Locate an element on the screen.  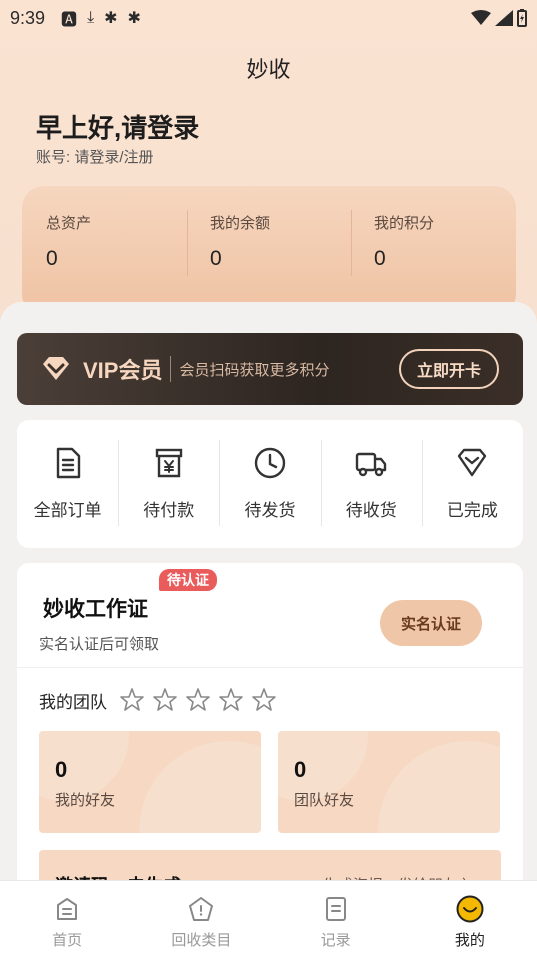
nav-label: 首页 is located at coordinates (67, 940).